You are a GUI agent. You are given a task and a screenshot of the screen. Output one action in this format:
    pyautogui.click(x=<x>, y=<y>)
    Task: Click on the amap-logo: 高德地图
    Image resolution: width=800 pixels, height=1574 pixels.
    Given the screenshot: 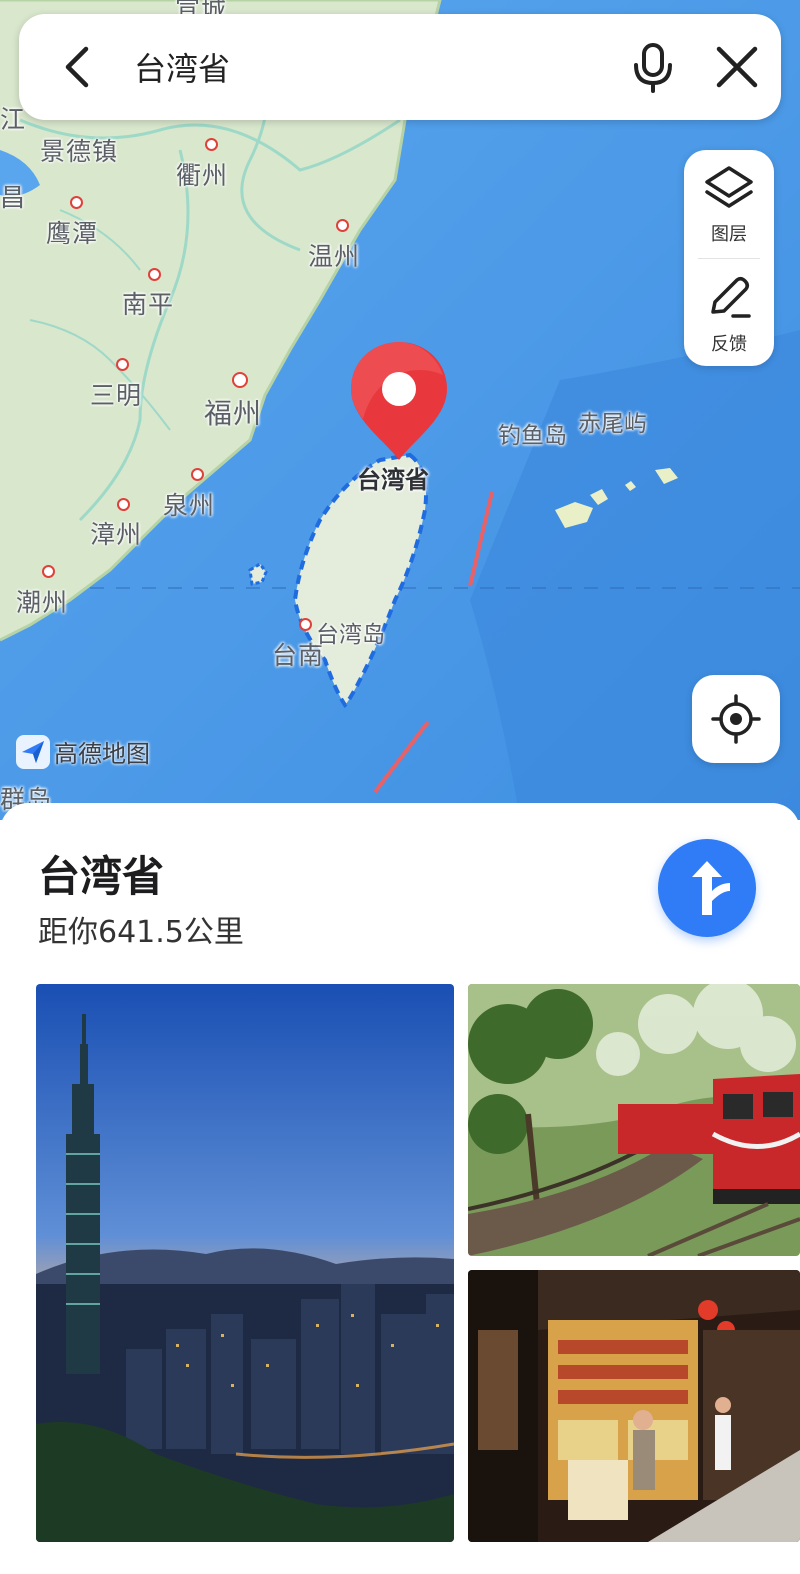 What is the action you would take?
    pyautogui.click(x=83, y=751)
    